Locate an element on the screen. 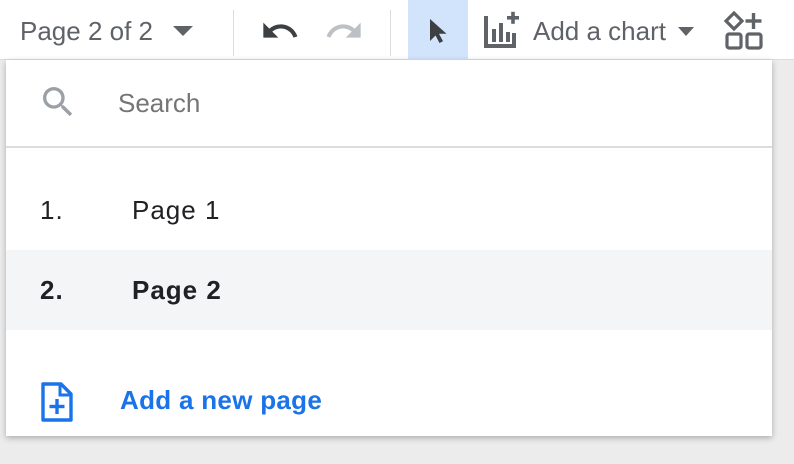 The image size is (794, 464). undo-button is located at coordinates (280, 31).